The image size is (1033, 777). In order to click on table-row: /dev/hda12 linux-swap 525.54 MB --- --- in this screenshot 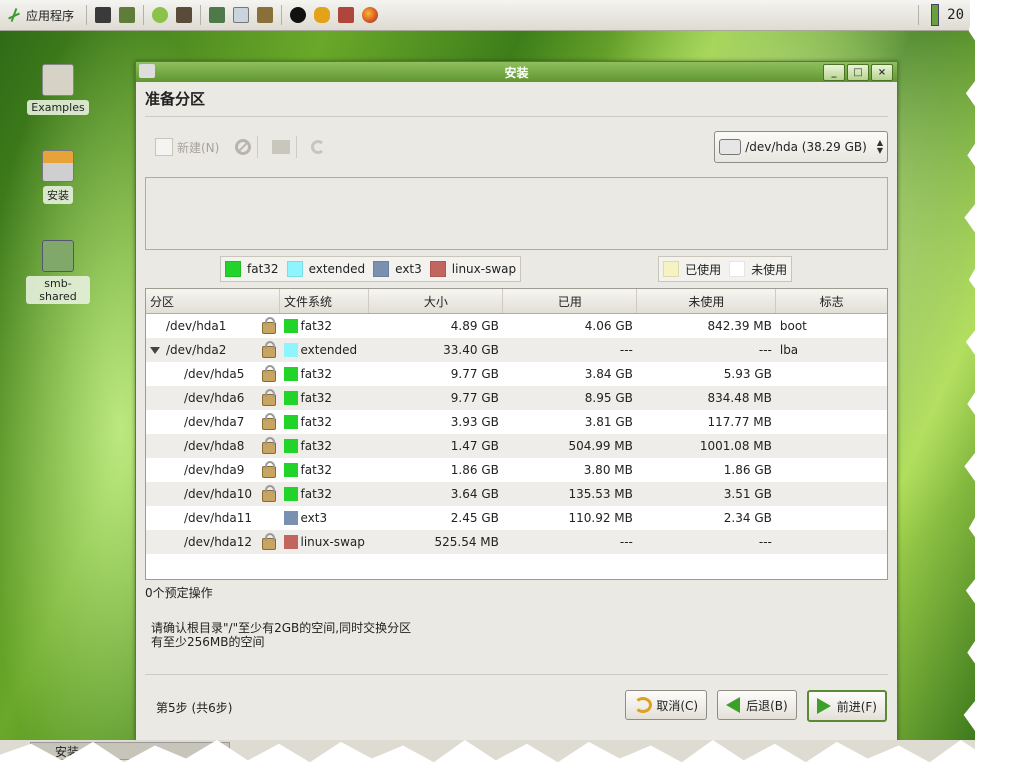, I will do `click(516, 542)`.